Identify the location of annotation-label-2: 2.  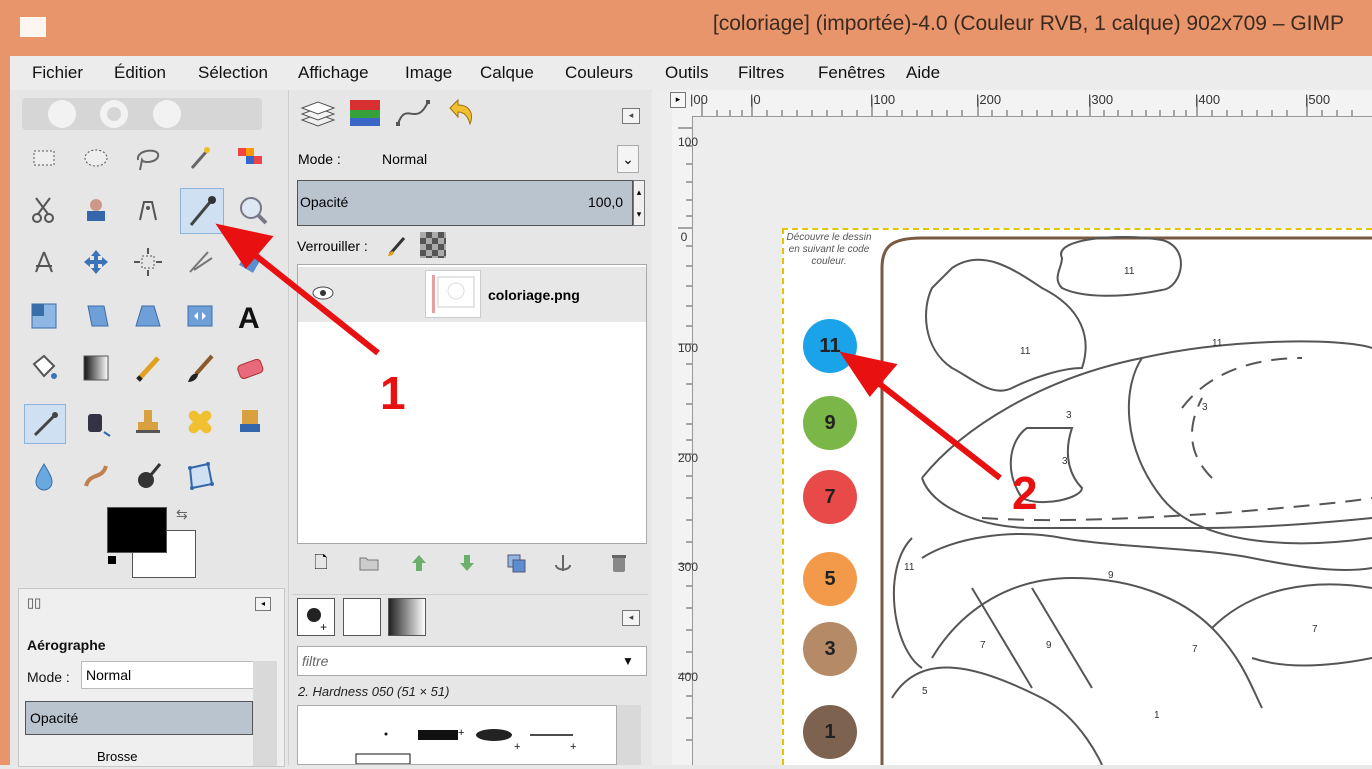
(1025, 493).